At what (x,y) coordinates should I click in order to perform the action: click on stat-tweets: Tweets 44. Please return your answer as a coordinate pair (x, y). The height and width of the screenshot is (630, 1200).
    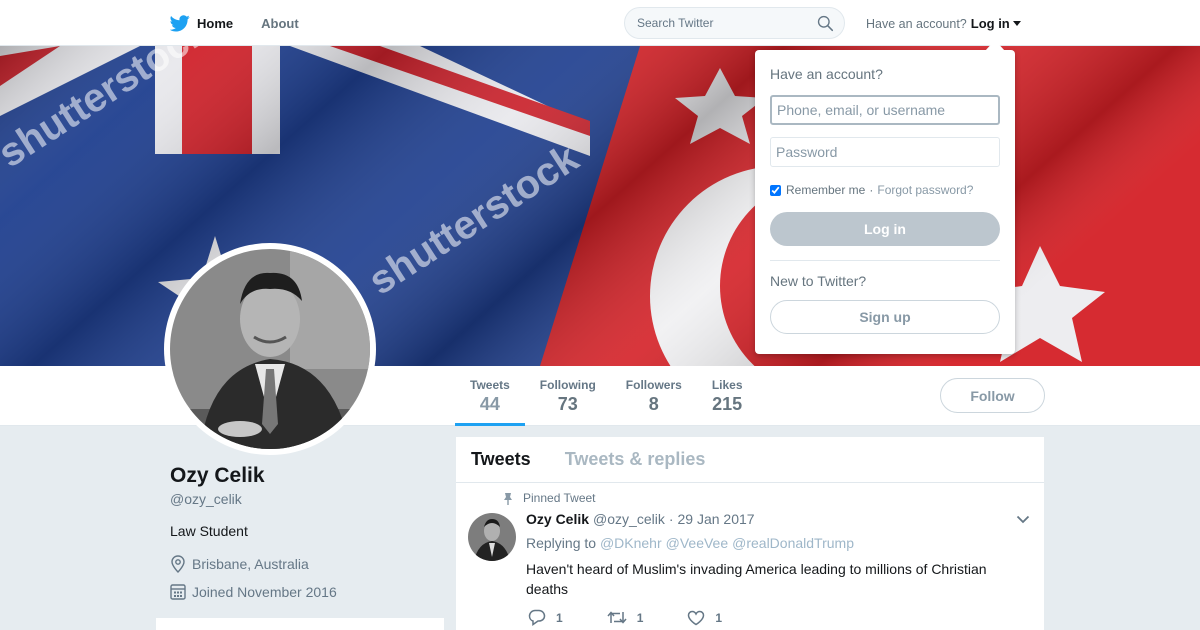
    Looking at the image, I should click on (490, 396).